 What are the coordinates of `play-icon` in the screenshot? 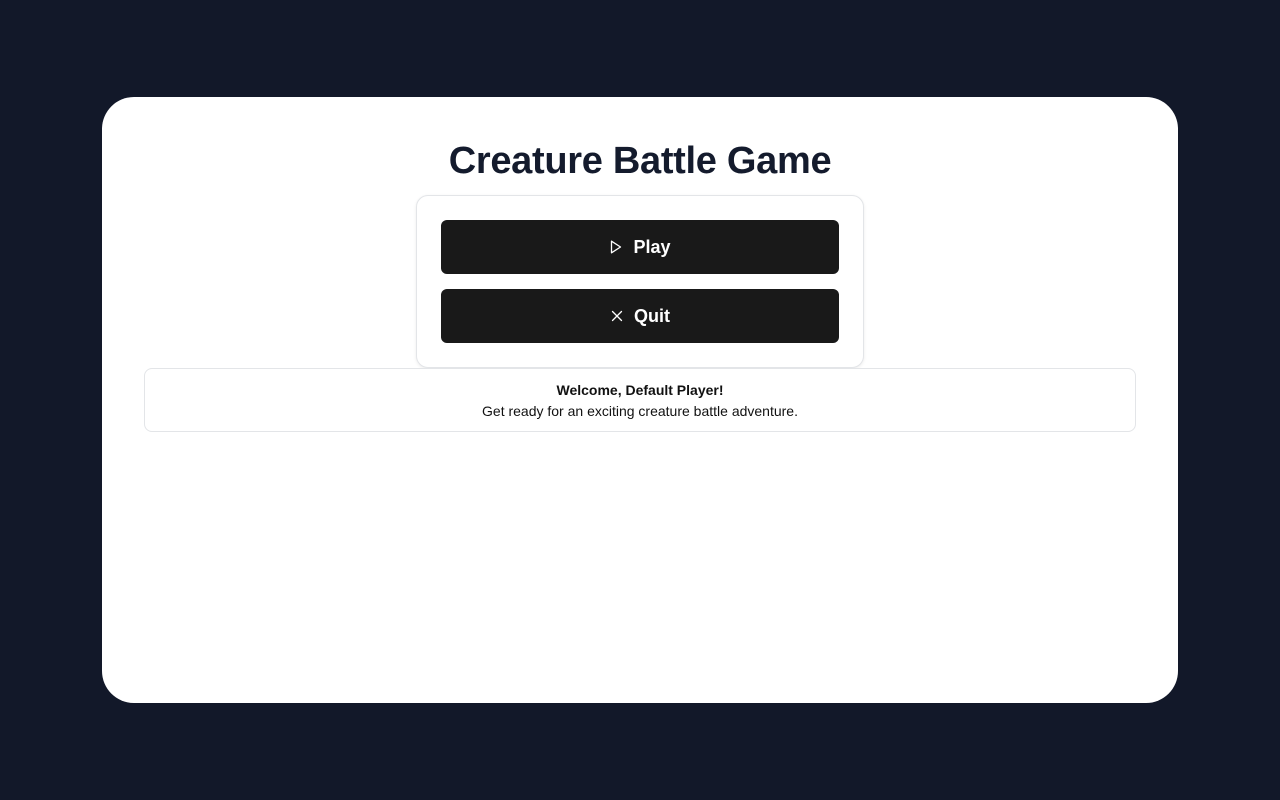 It's located at (616, 247).